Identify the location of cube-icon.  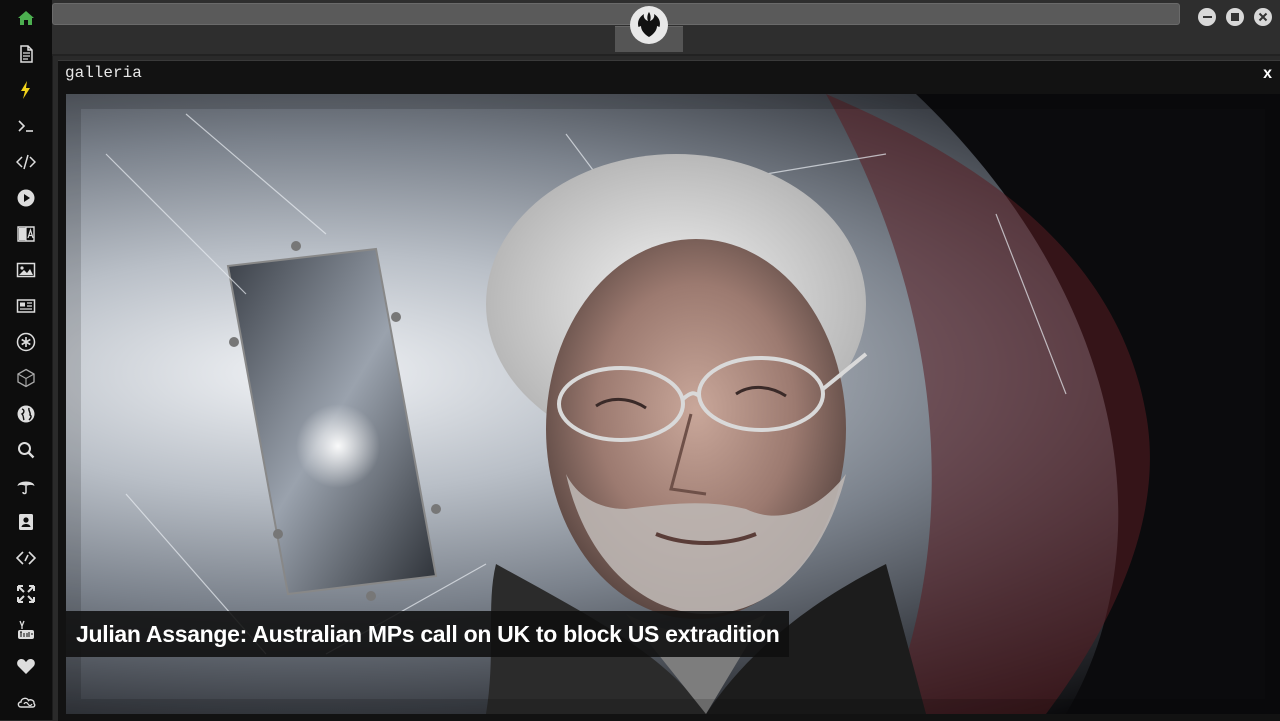
(26, 378).